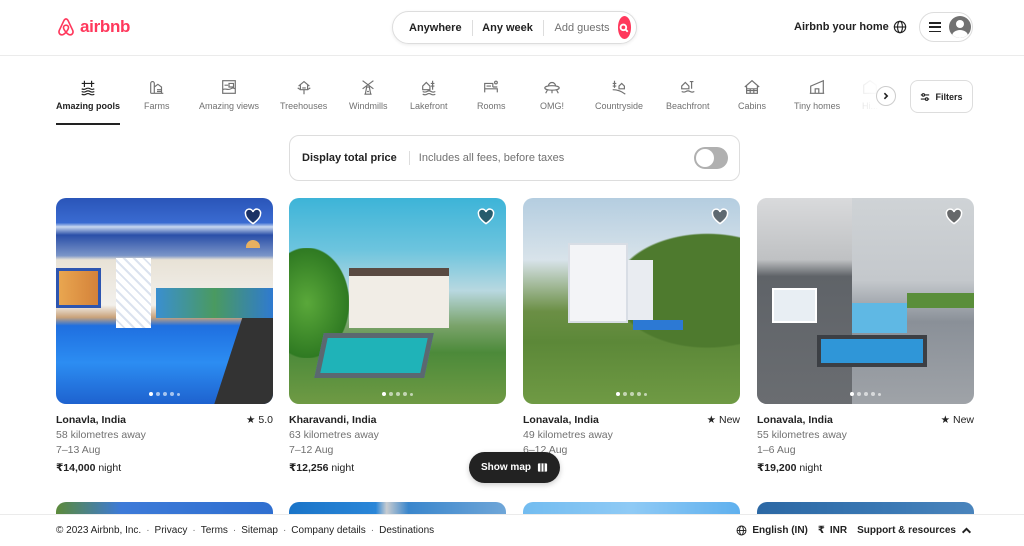 The height and width of the screenshot is (546, 1024). I want to click on listing-rating: ★ 5.0, so click(259, 420).